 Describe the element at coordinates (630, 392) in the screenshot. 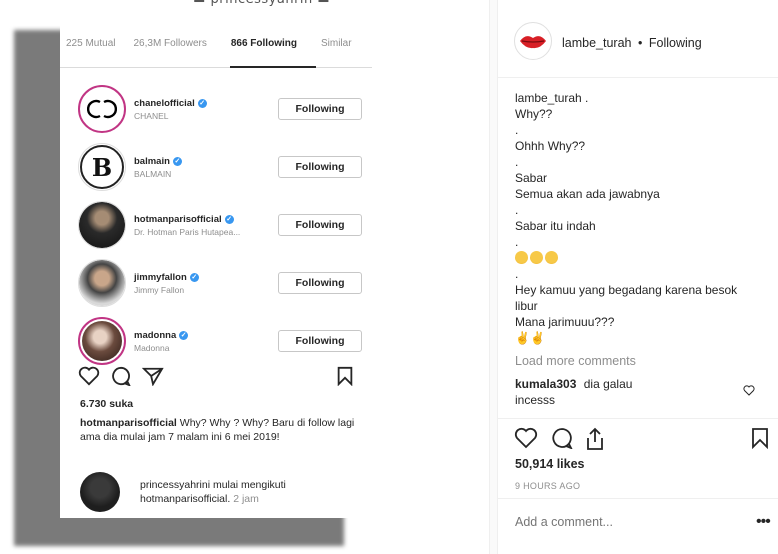

I see `comment-item: kumala303 dia galau incesss` at that location.